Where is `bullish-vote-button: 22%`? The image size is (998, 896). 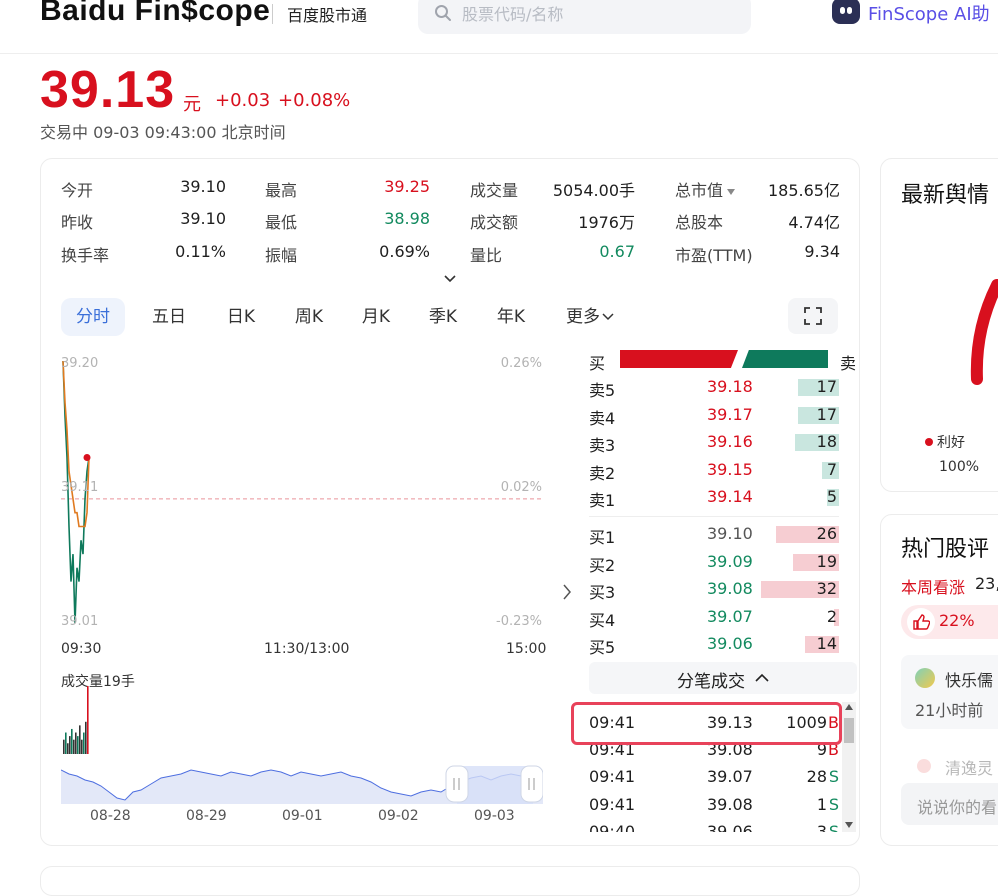
bullish-vote-button: 22% is located at coordinates (949, 622).